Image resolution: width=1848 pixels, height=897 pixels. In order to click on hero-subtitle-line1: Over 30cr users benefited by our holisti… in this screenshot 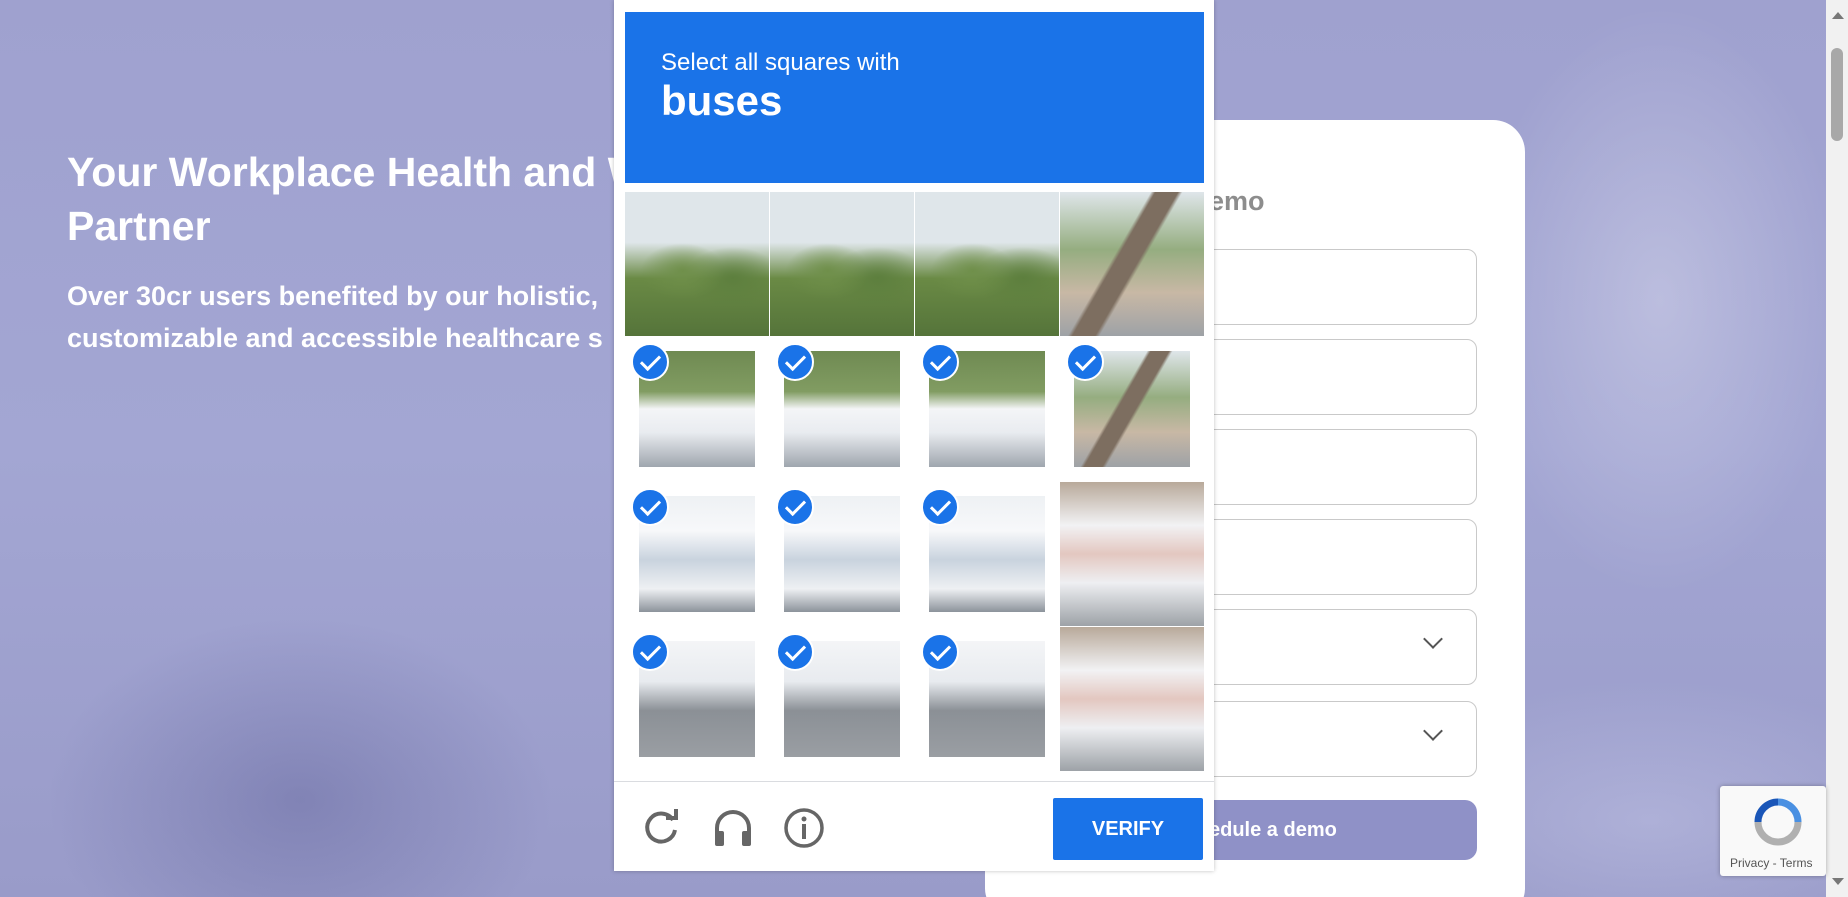, I will do `click(333, 296)`.